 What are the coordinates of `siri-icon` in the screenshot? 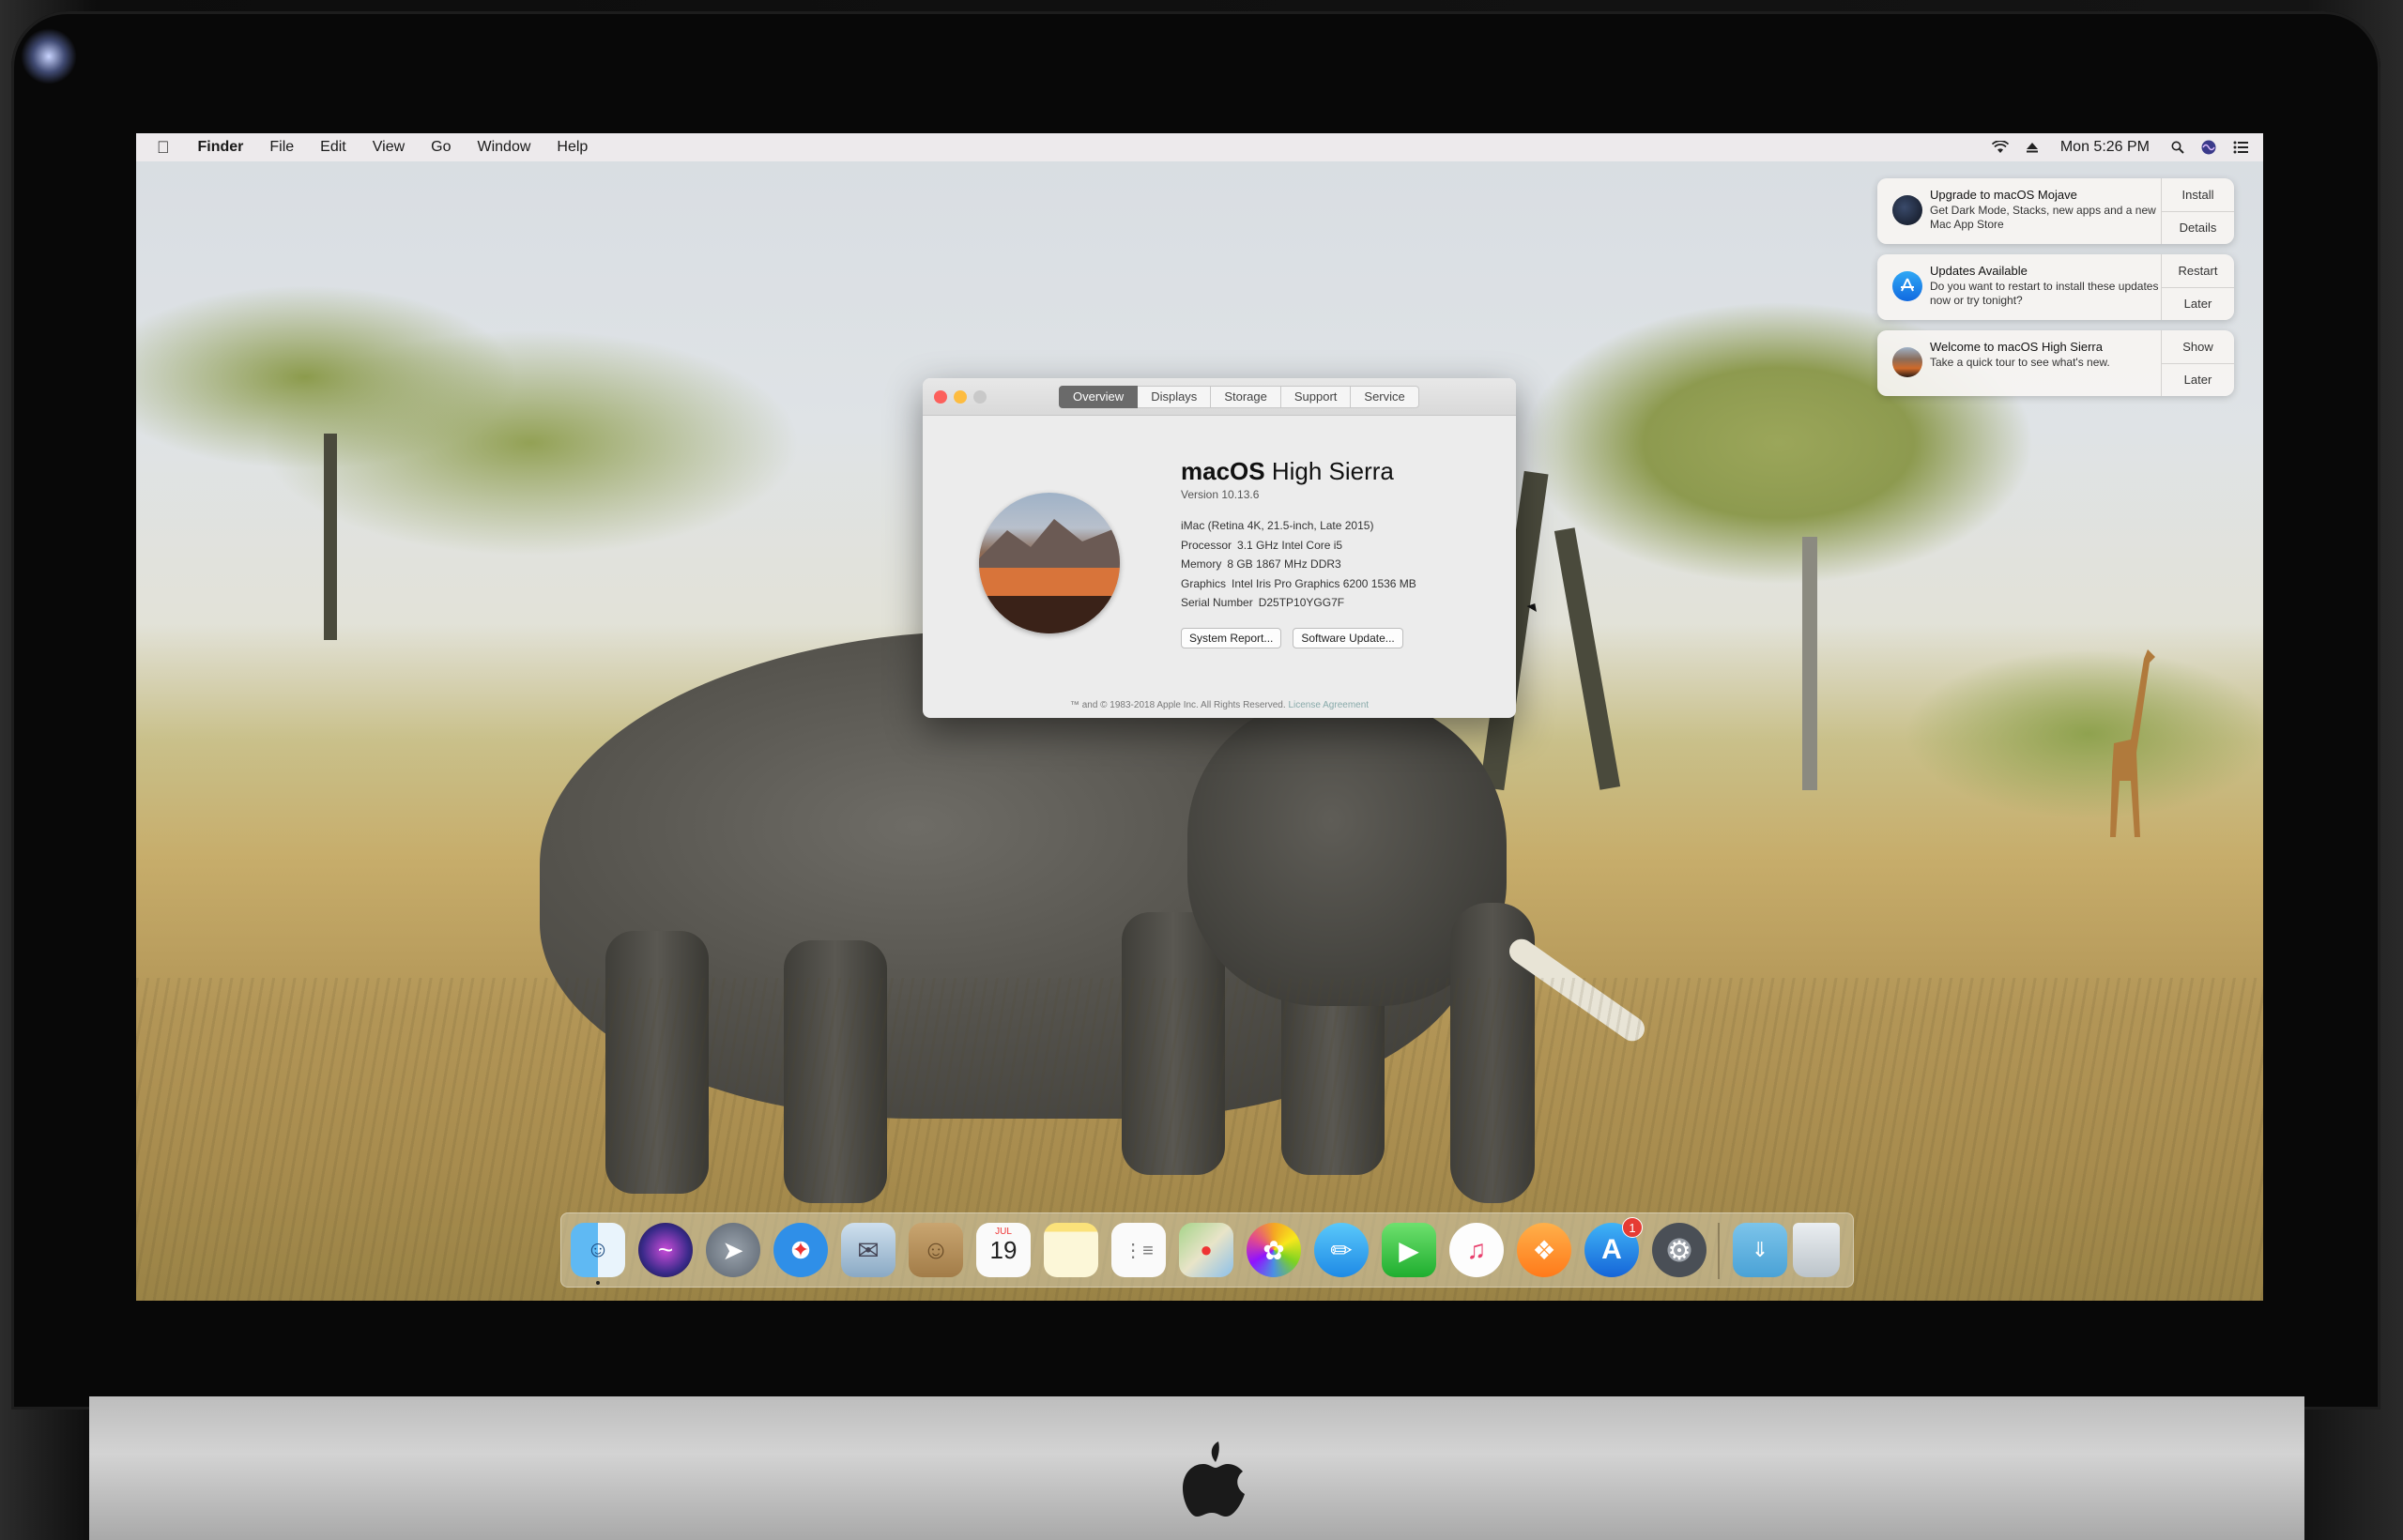 It's located at (2209, 147).